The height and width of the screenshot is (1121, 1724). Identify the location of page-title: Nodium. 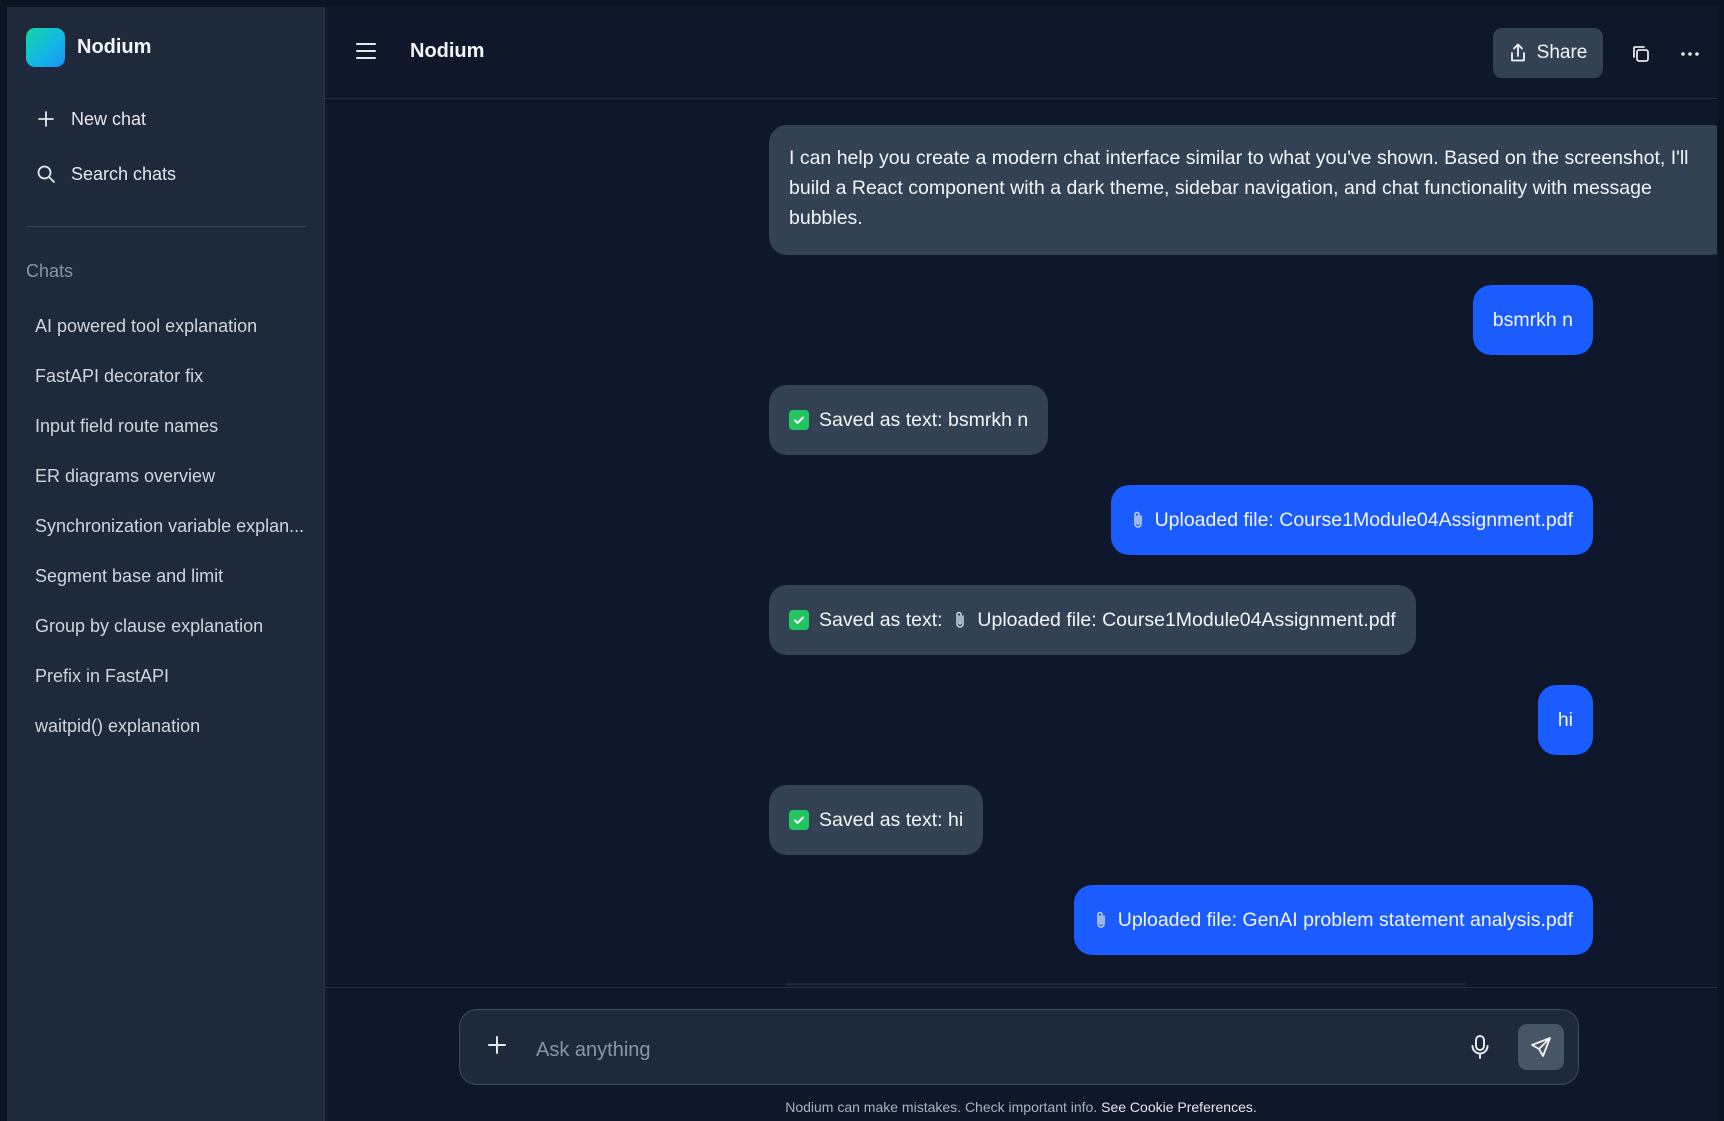
(447, 51).